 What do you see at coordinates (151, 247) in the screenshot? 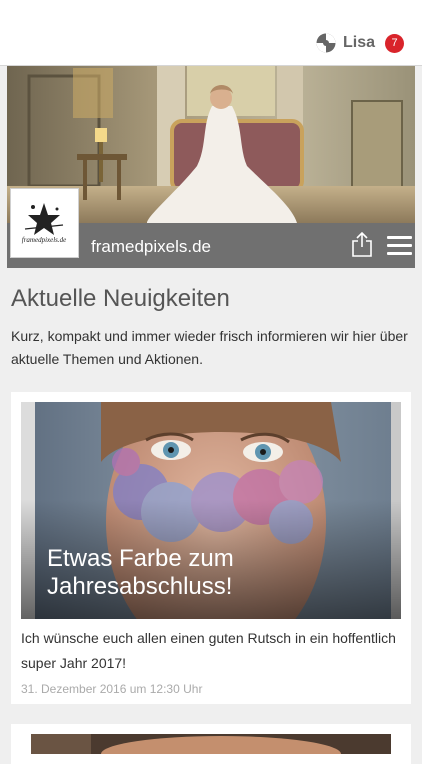
I see `site-name: framedpixels.de` at bounding box center [151, 247].